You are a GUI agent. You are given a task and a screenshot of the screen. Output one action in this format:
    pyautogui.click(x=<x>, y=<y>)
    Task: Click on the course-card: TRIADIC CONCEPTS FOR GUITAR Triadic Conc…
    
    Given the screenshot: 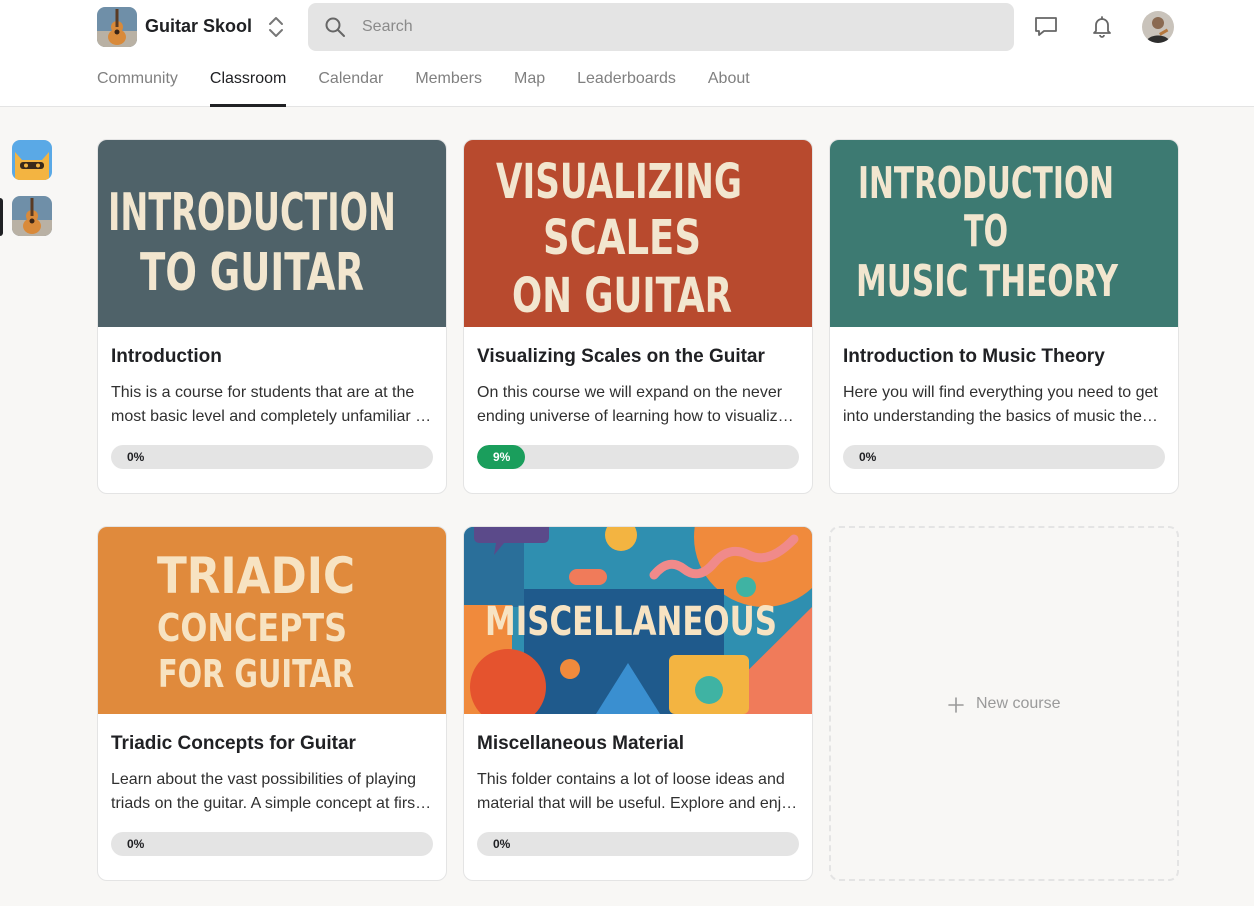 What is the action you would take?
    pyautogui.click(x=272, y=703)
    